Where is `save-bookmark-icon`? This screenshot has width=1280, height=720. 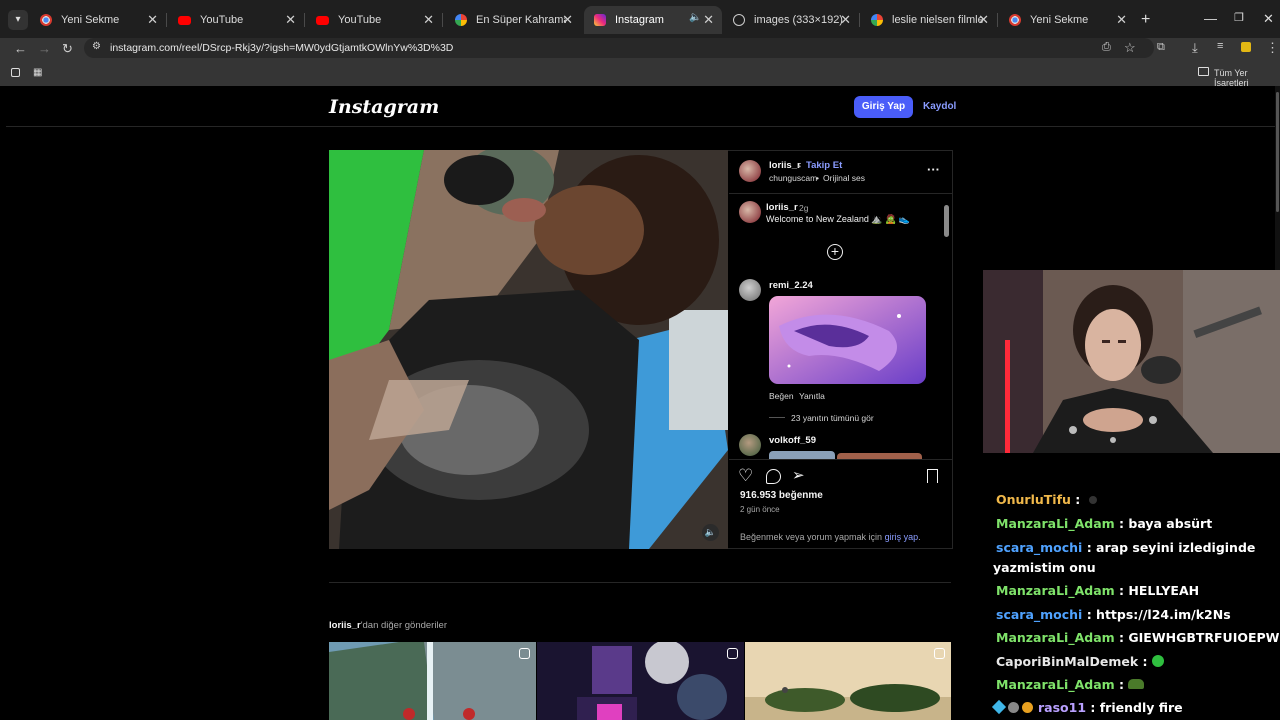 save-bookmark-icon is located at coordinates (932, 476).